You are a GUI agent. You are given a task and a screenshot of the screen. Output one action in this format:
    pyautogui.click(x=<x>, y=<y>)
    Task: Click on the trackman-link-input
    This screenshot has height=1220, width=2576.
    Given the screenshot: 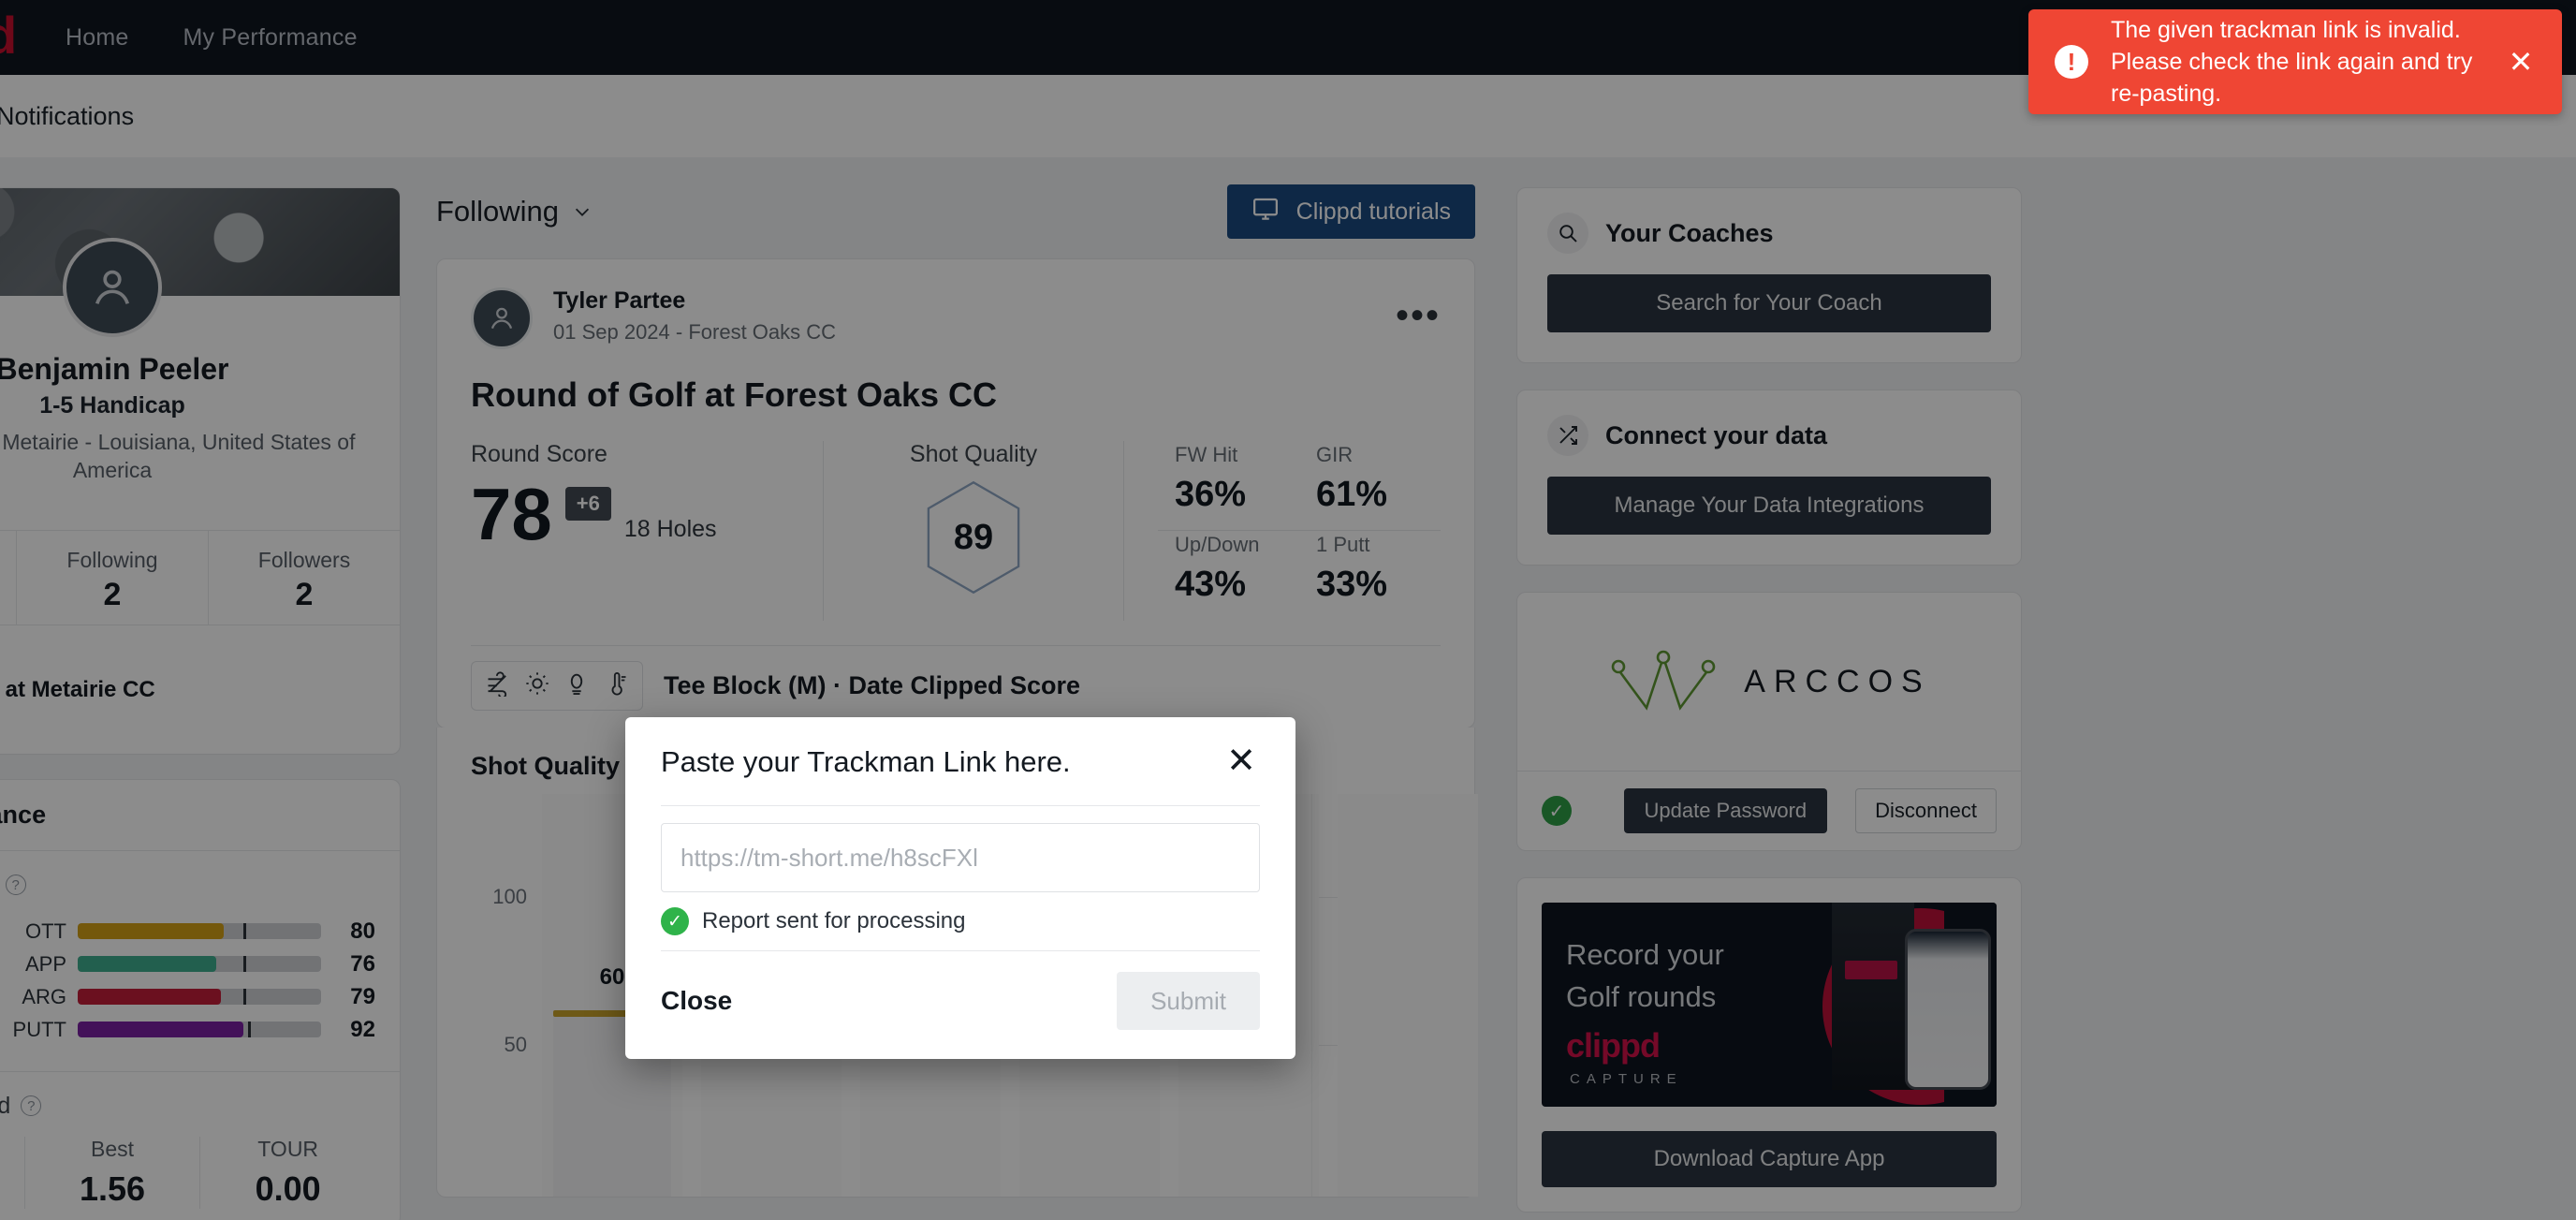 What is the action you would take?
    pyautogui.click(x=961, y=857)
    